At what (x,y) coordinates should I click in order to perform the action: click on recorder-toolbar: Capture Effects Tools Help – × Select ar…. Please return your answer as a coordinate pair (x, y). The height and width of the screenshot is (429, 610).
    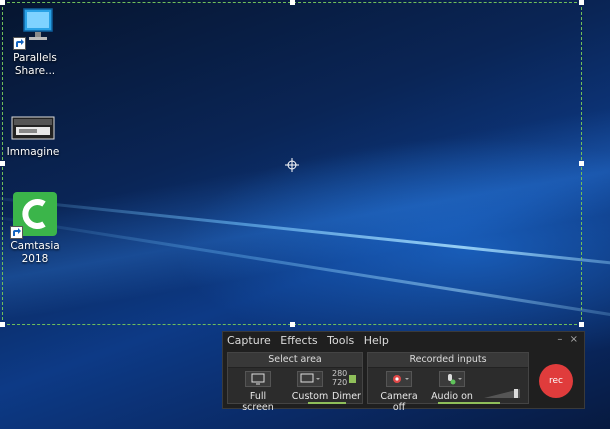
    Looking at the image, I should click on (403, 372).